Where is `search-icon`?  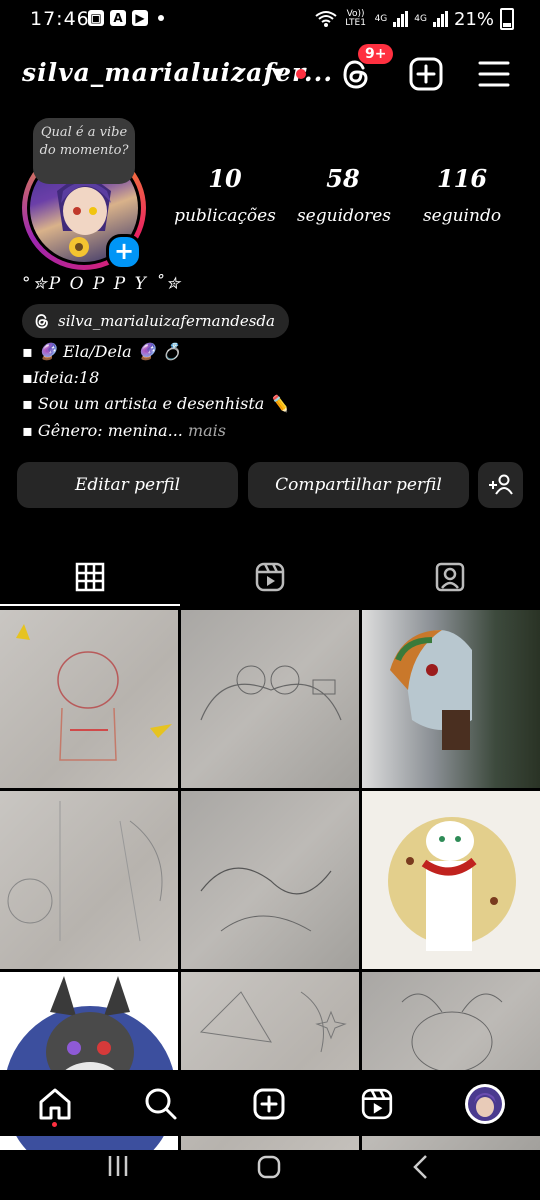
search-icon is located at coordinates (161, 1104).